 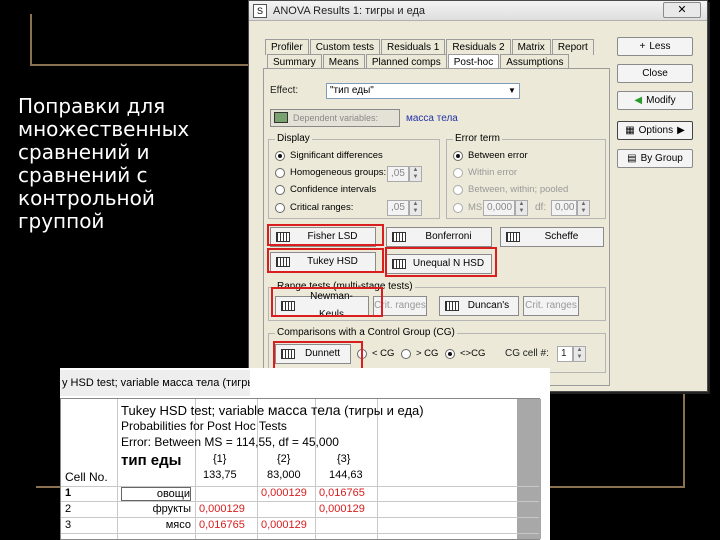 What do you see at coordinates (325, 260) in the screenshot?
I see `highlight-tukey-hsd` at bounding box center [325, 260].